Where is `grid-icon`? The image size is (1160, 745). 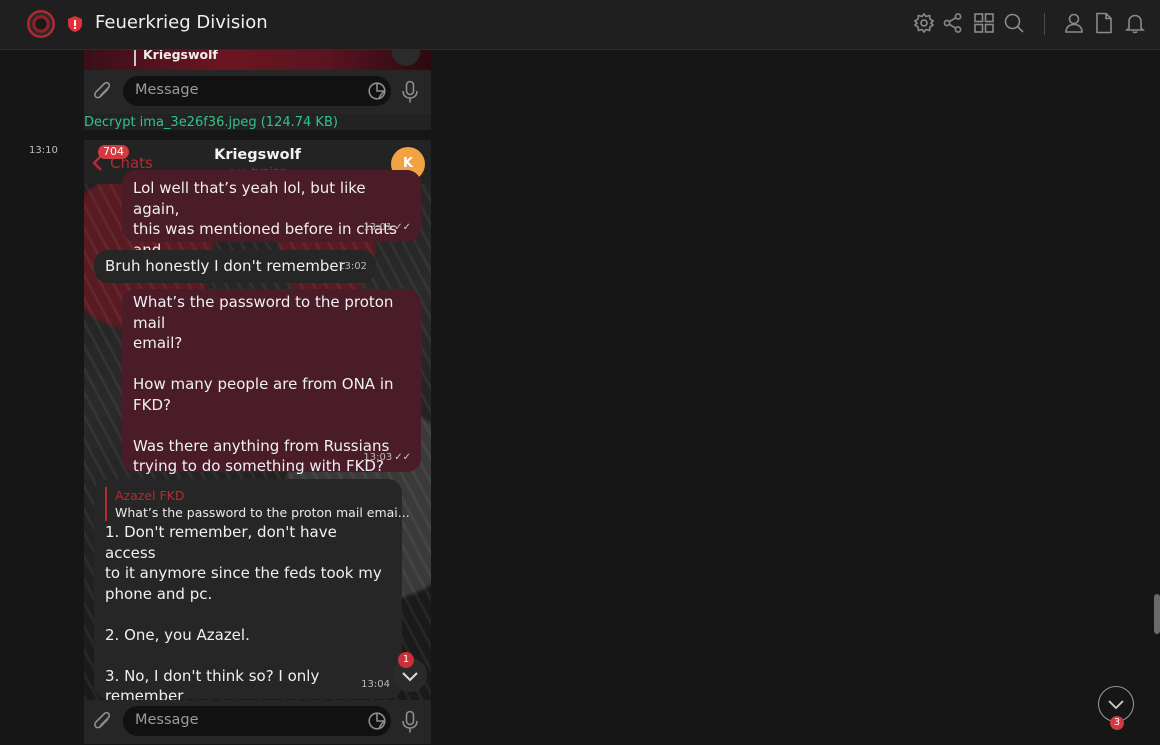
grid-icon is located at coordinates (984, 23).